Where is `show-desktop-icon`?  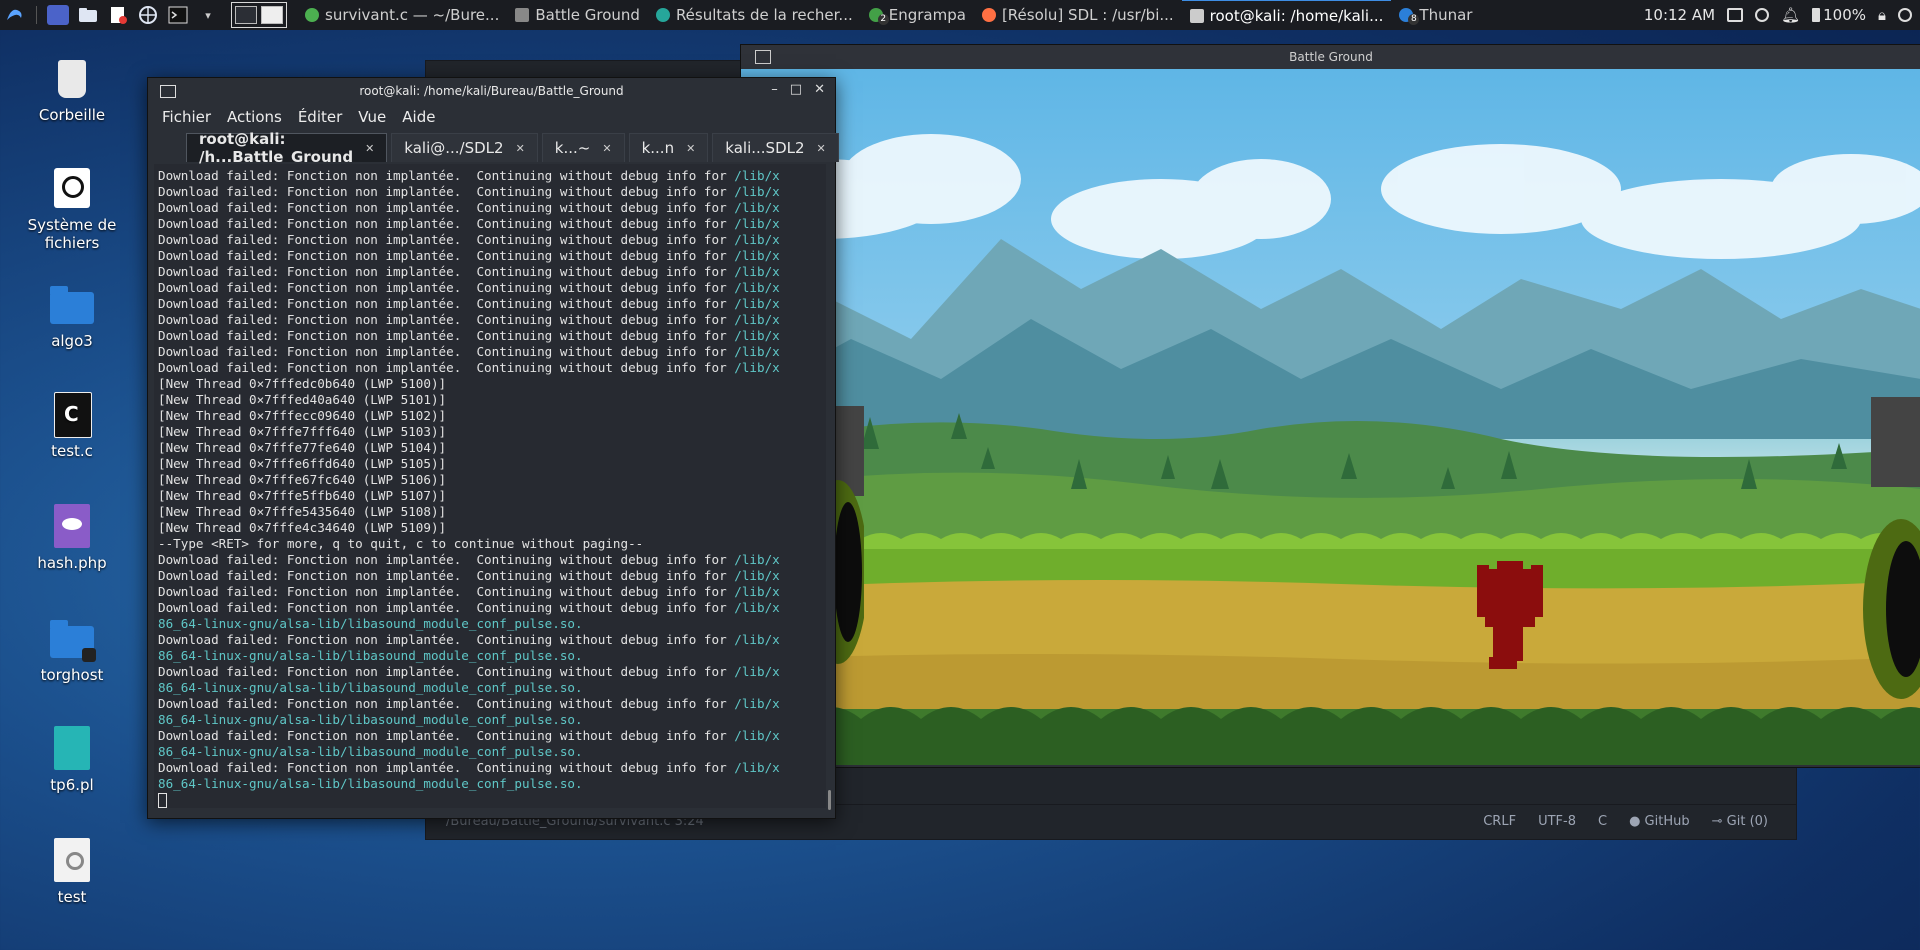 show-desktop-icon is located at coordinates (58, 15).